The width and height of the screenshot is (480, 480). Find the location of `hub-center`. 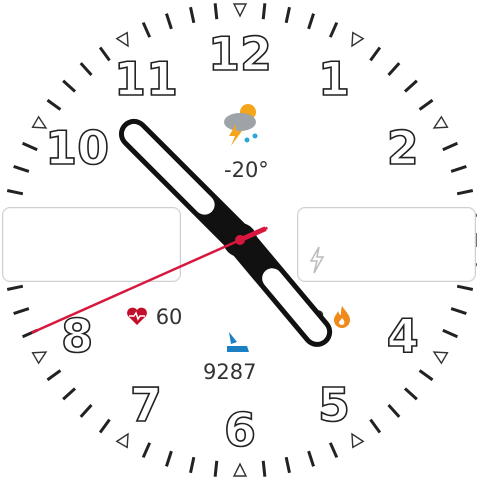

hub-center is located at coordinates (240, 240).